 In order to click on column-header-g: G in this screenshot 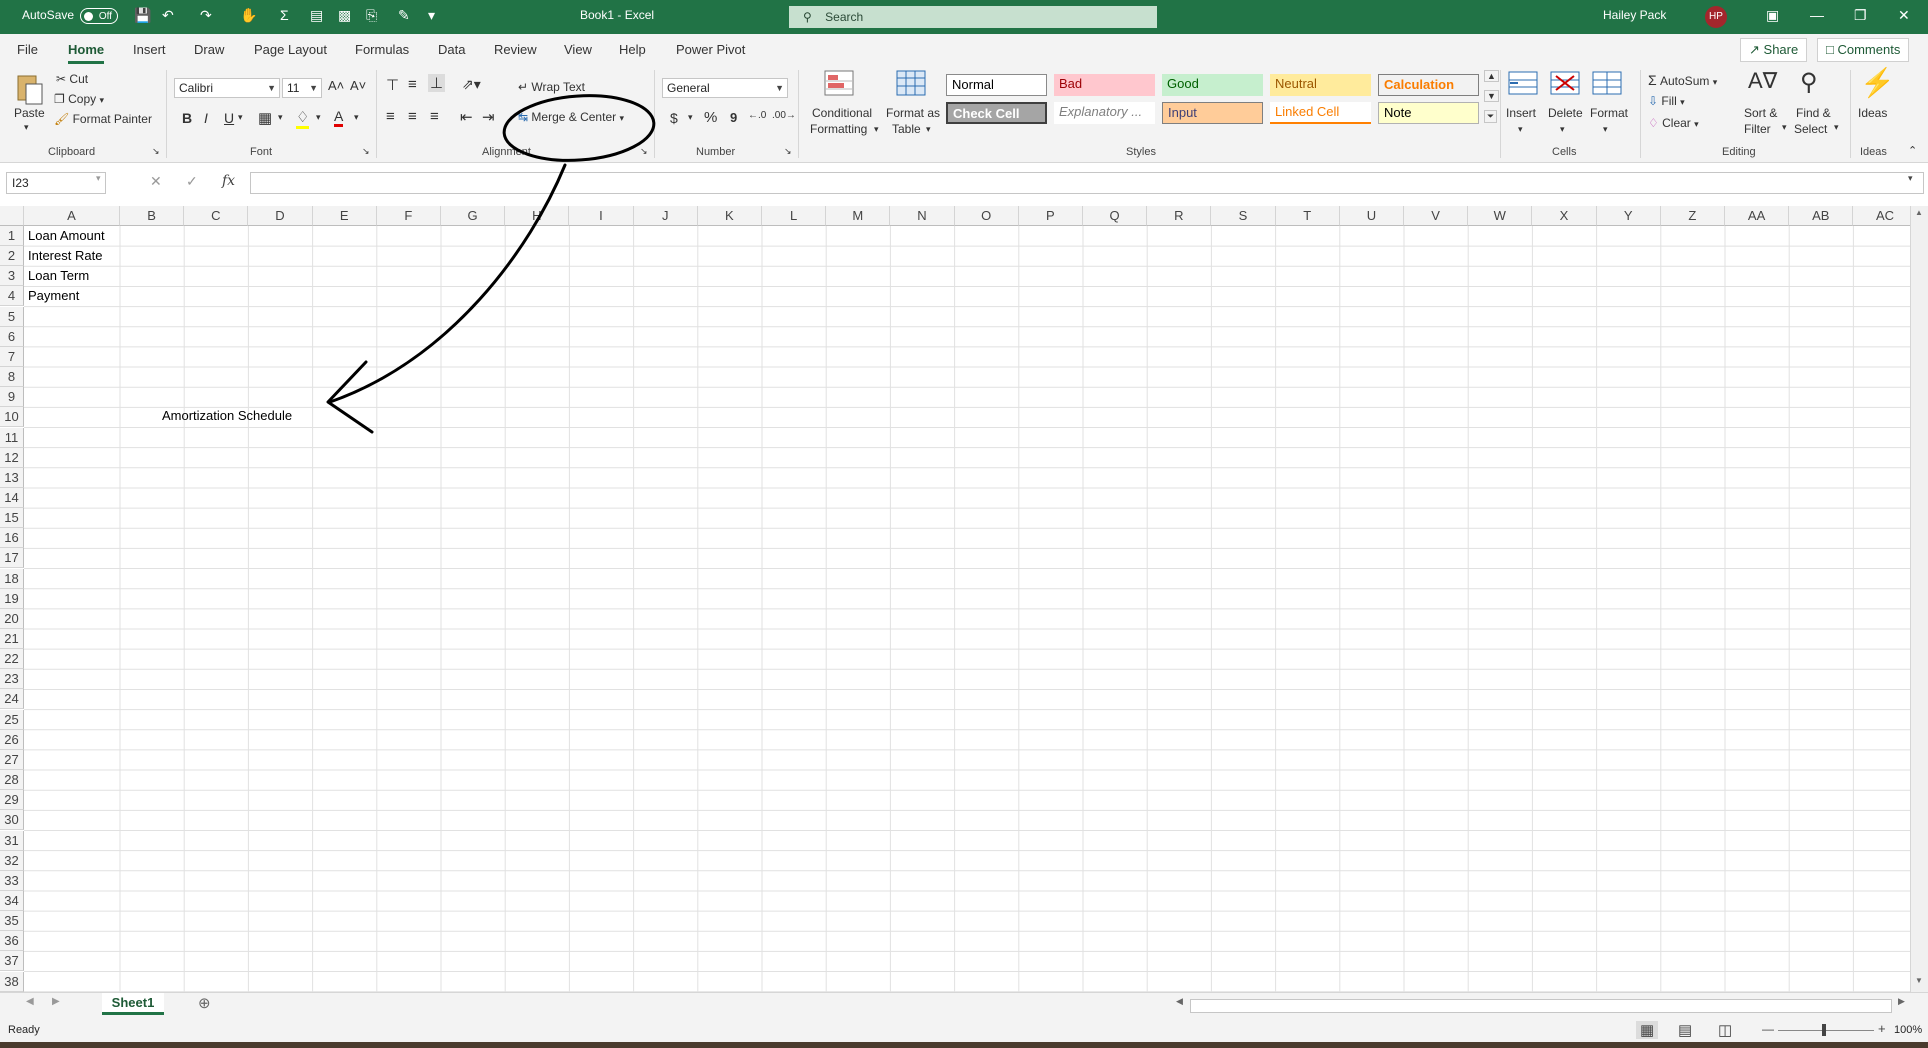, I will do `click(473, 216)`.